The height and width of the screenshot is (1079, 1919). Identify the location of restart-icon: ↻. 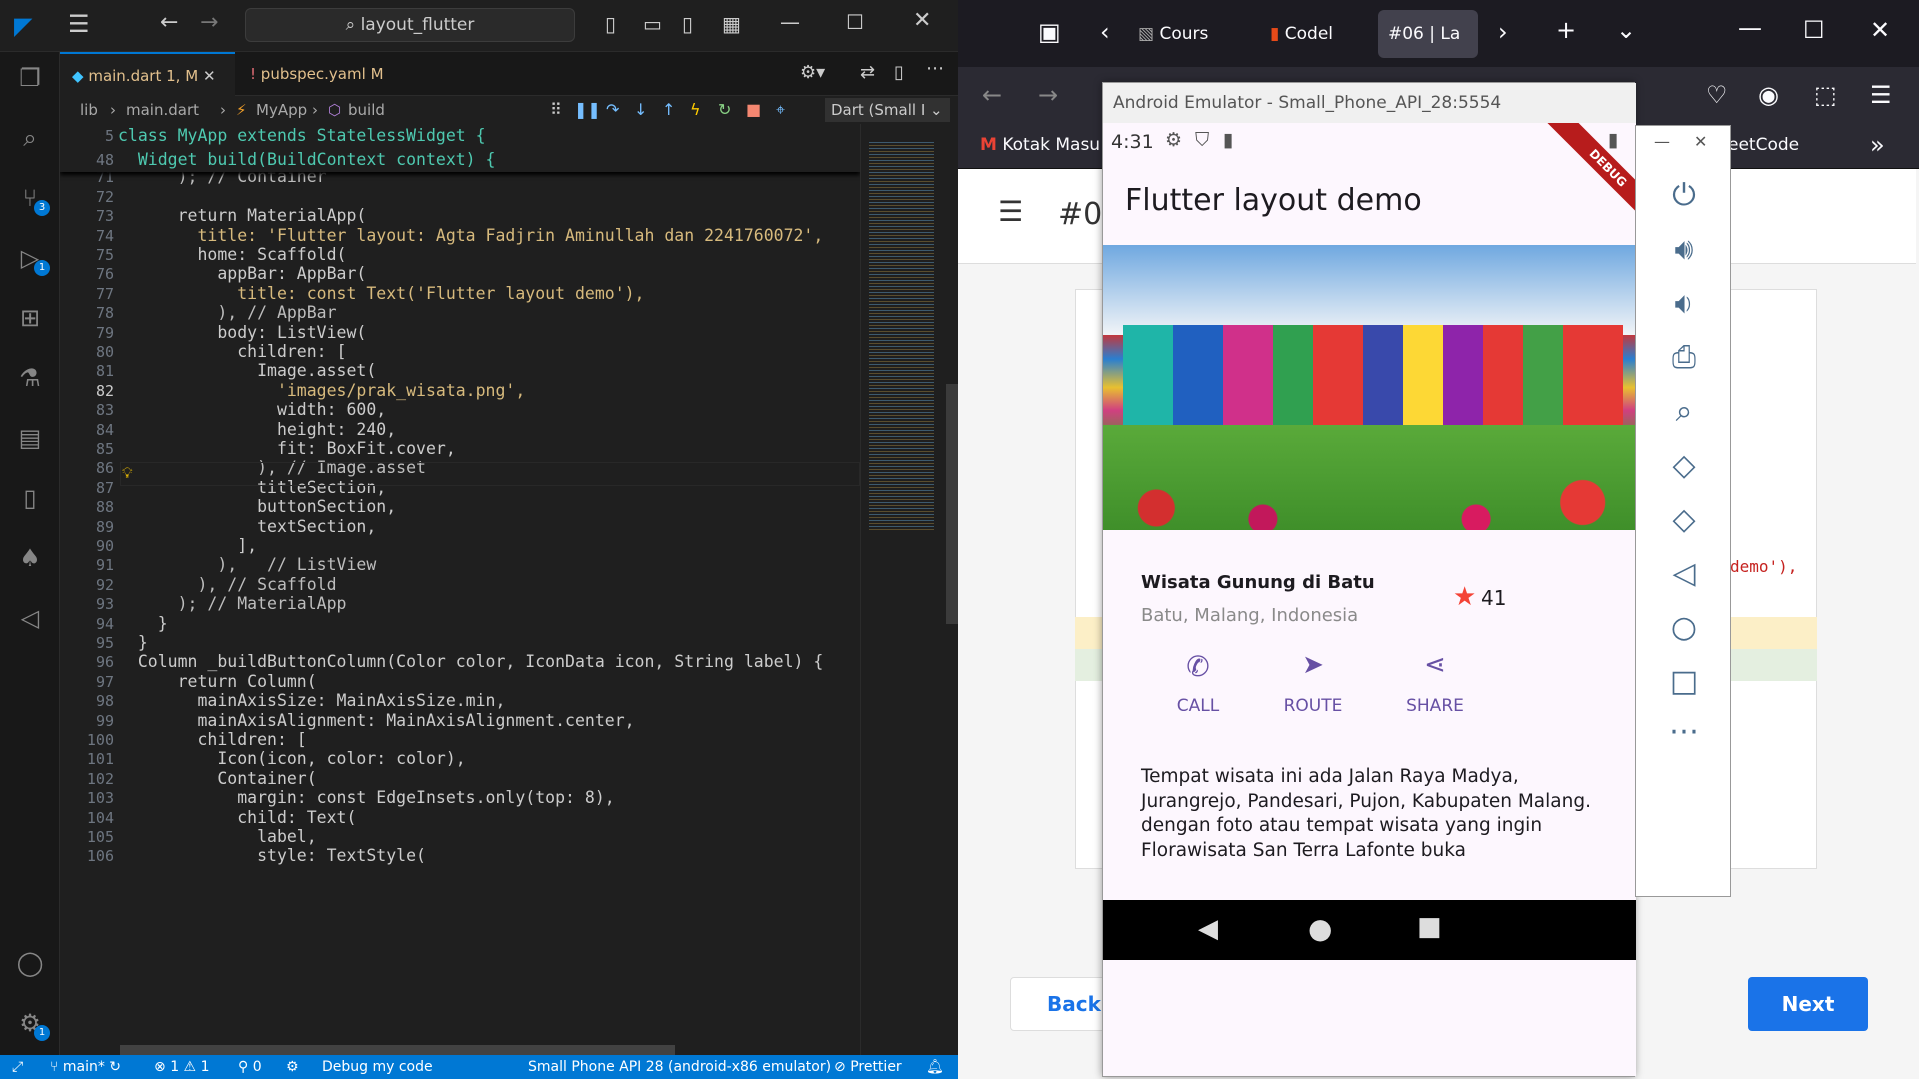
(724, 110).